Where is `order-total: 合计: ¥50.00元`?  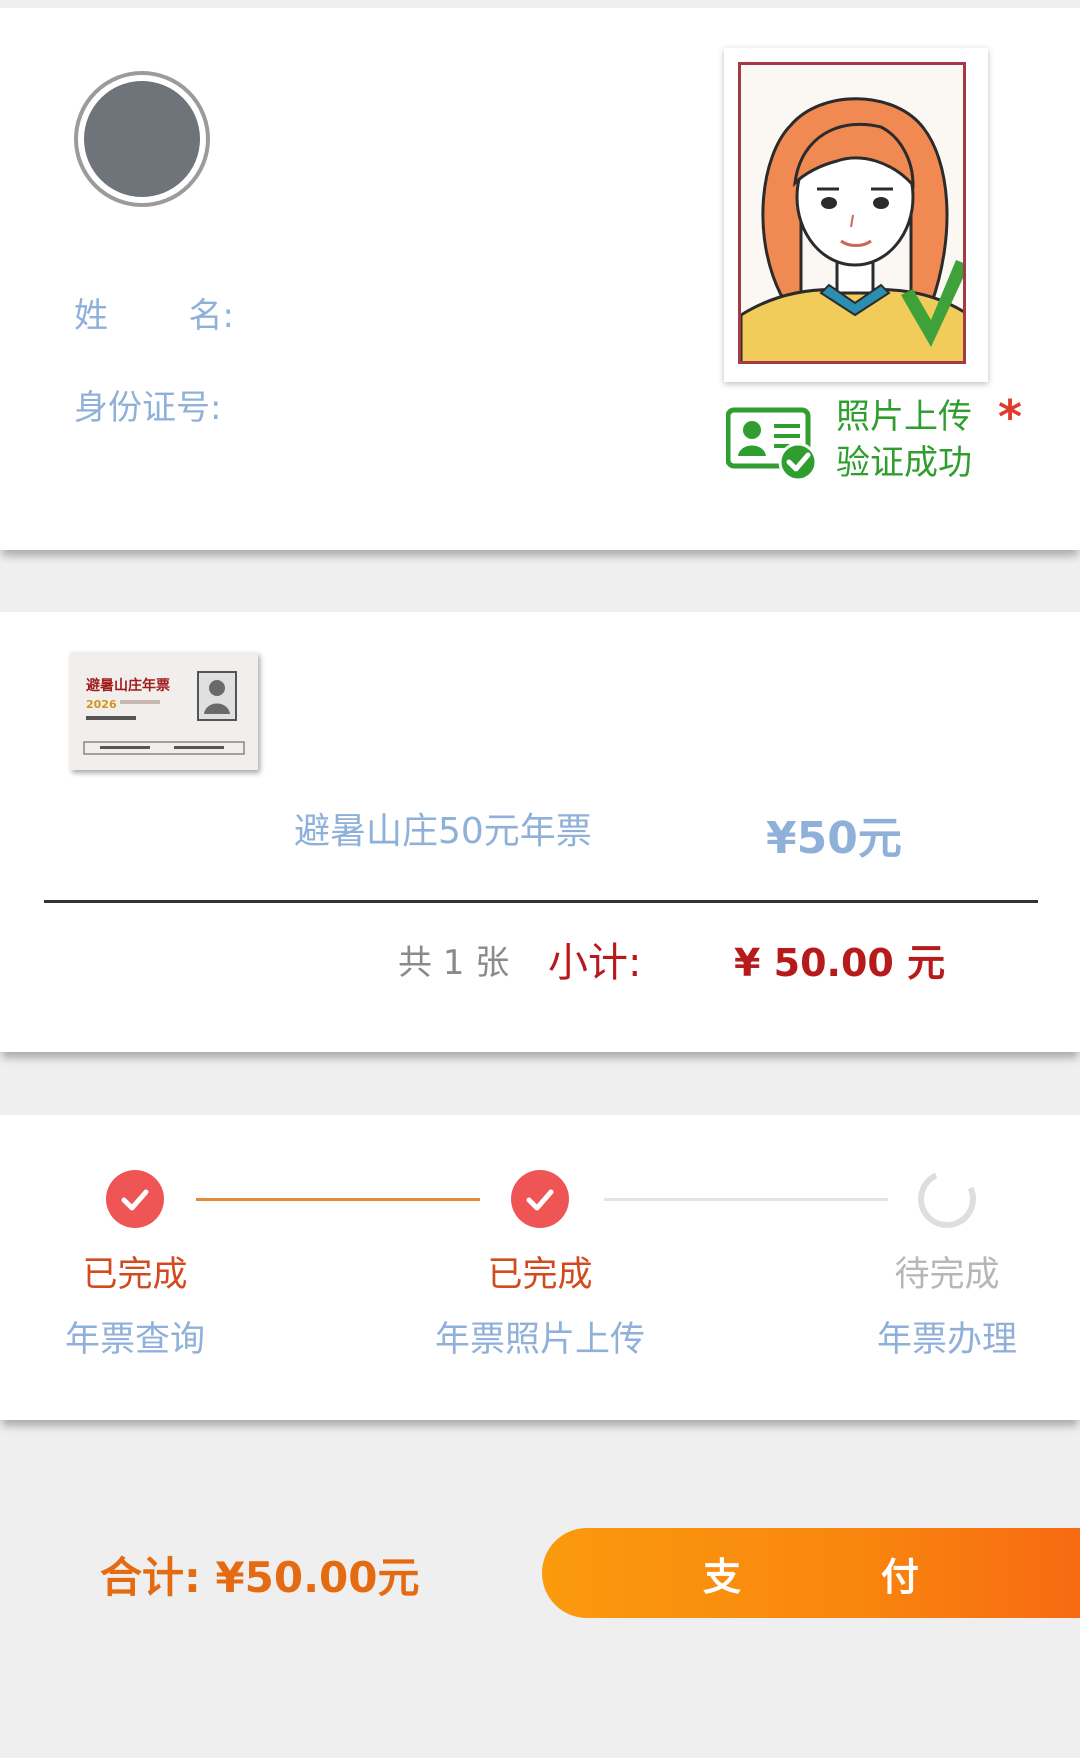
order-total: 合计: ¥50.00元 is located at coordinates (260, 1577).